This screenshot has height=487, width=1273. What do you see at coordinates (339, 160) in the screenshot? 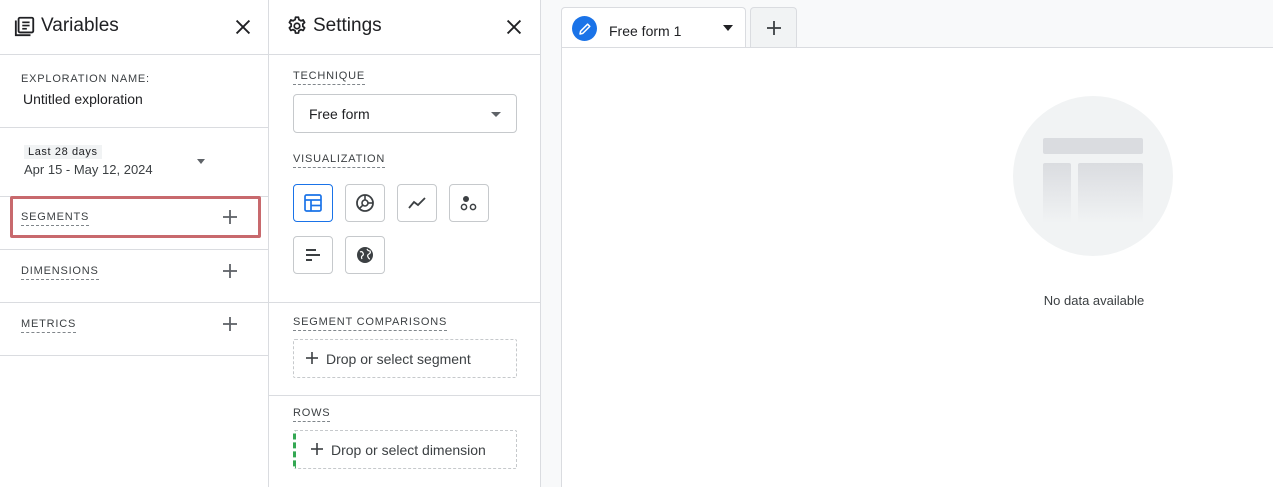
I see `visualization-label: VISUALIZATION` at bounding box center [339, 160].